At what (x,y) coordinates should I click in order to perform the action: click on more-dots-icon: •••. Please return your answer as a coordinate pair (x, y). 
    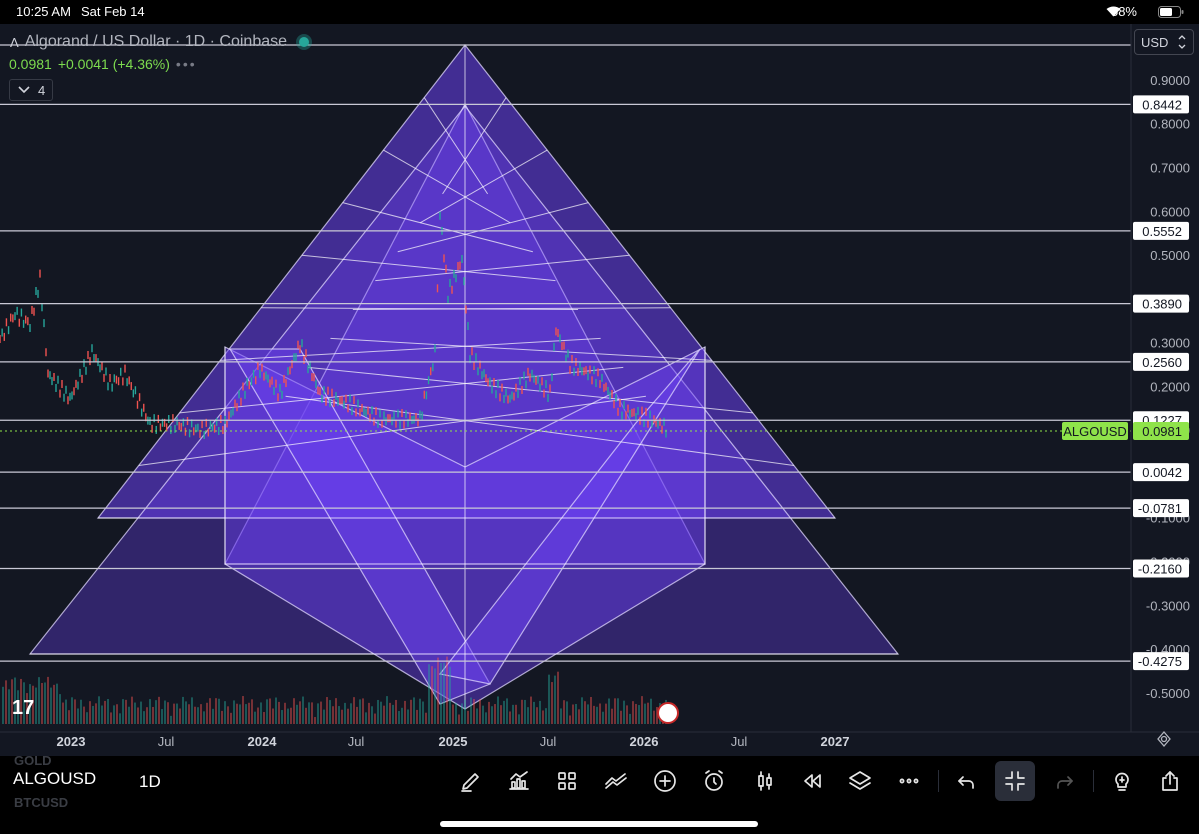
    Looking at the image, I should click on (186, 64).